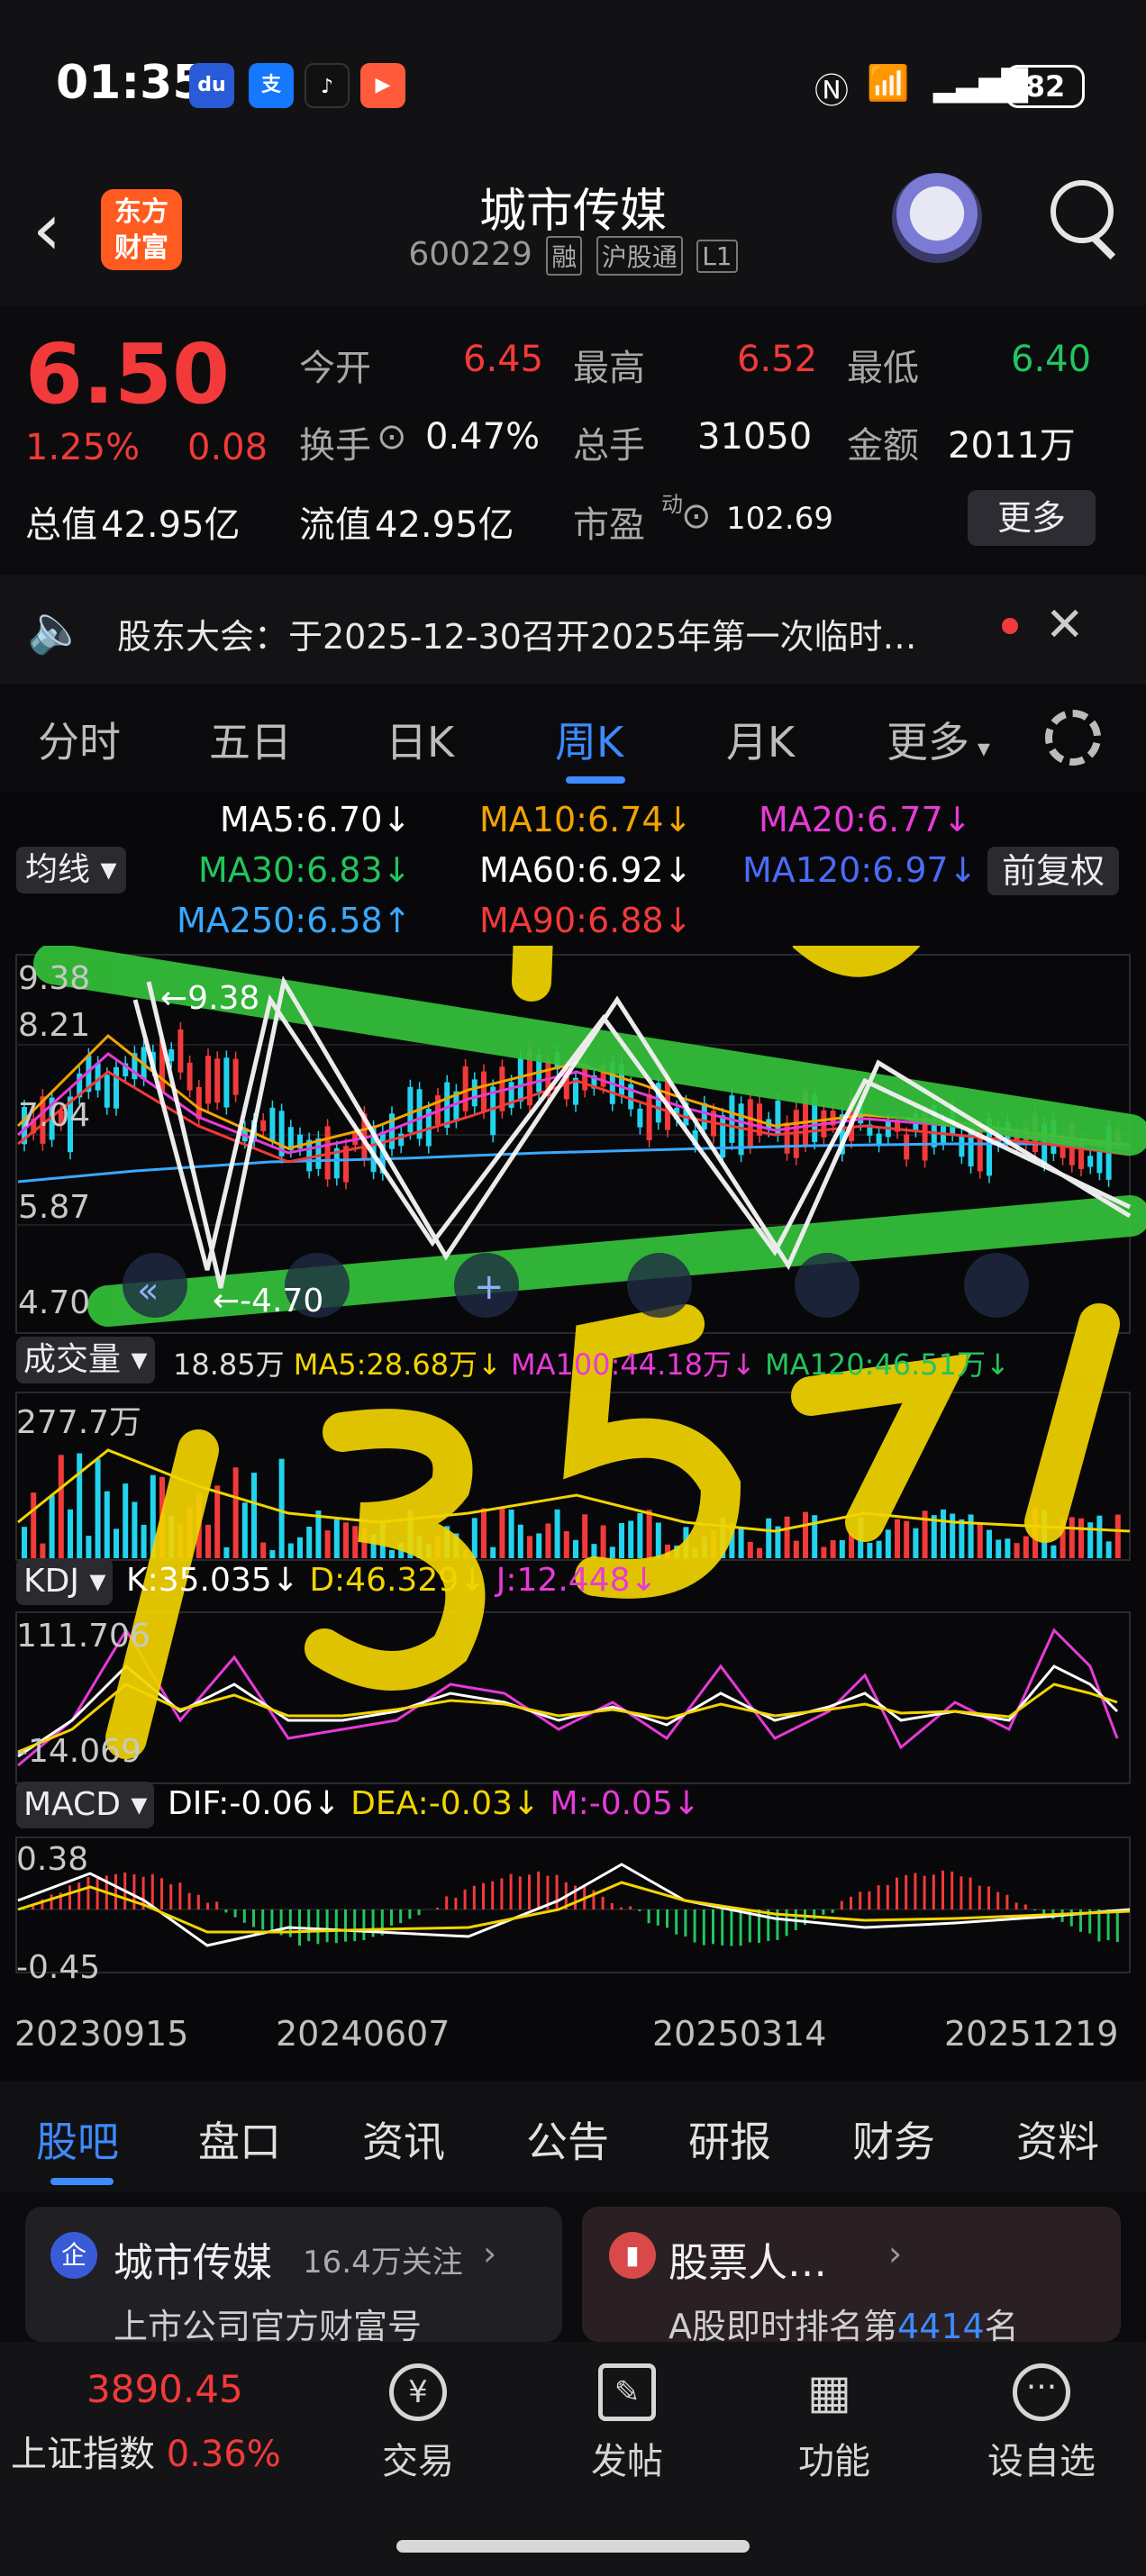  What do you see at coordinates (883, 446) in the screenshot?
I see `amount-label: 金额` at bounding box center [883, 446].